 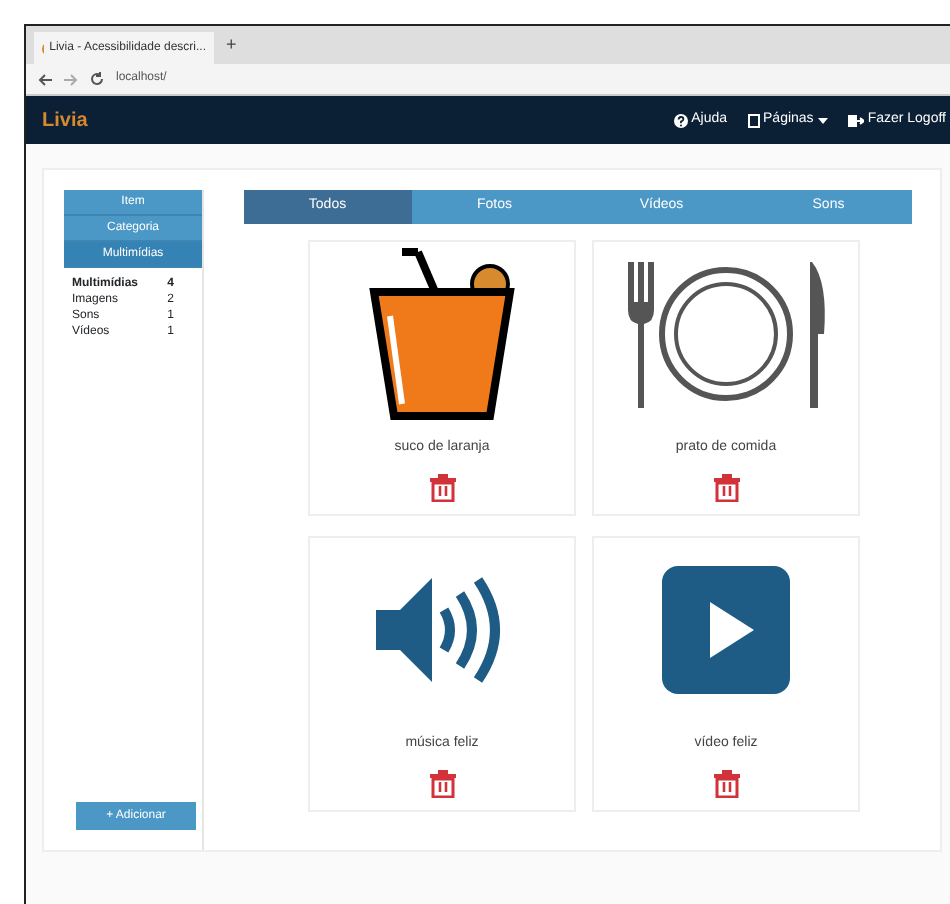 What do you see at coordinates (65, 120) in the screenshot?
I see `brand-logo: Livia` at bounding box center [65, 120].